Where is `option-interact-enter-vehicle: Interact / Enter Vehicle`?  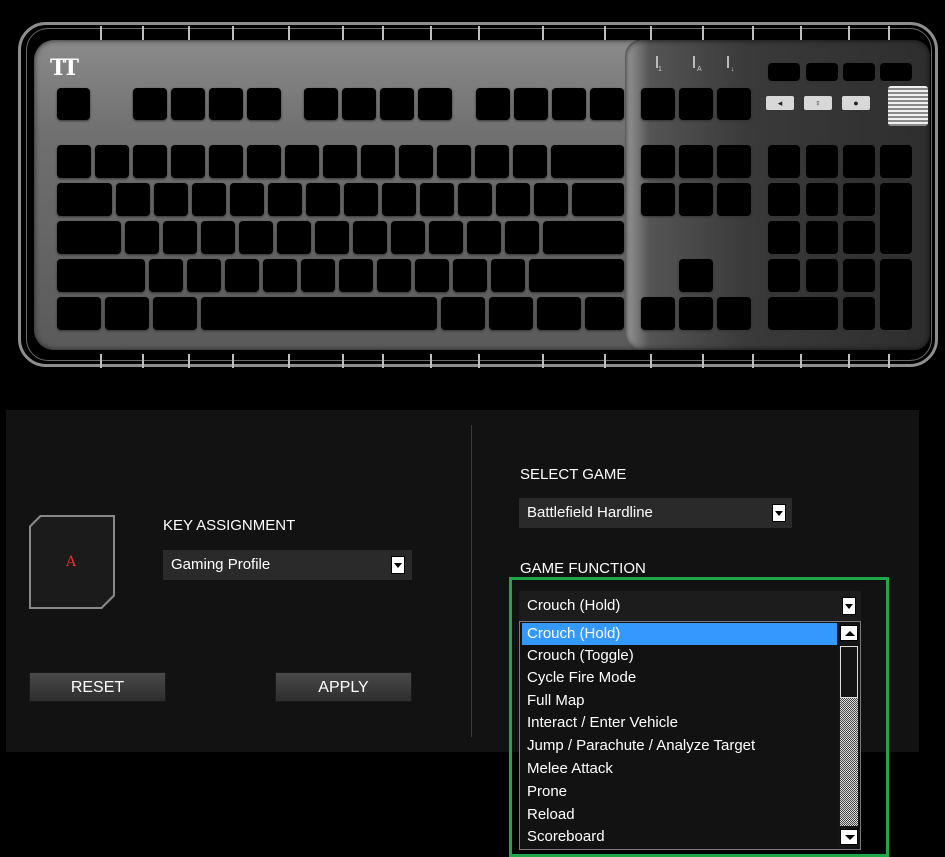
option-interact-enter-vehicle: Interact / Enter Vehicle is located at coordinates (679, 723).